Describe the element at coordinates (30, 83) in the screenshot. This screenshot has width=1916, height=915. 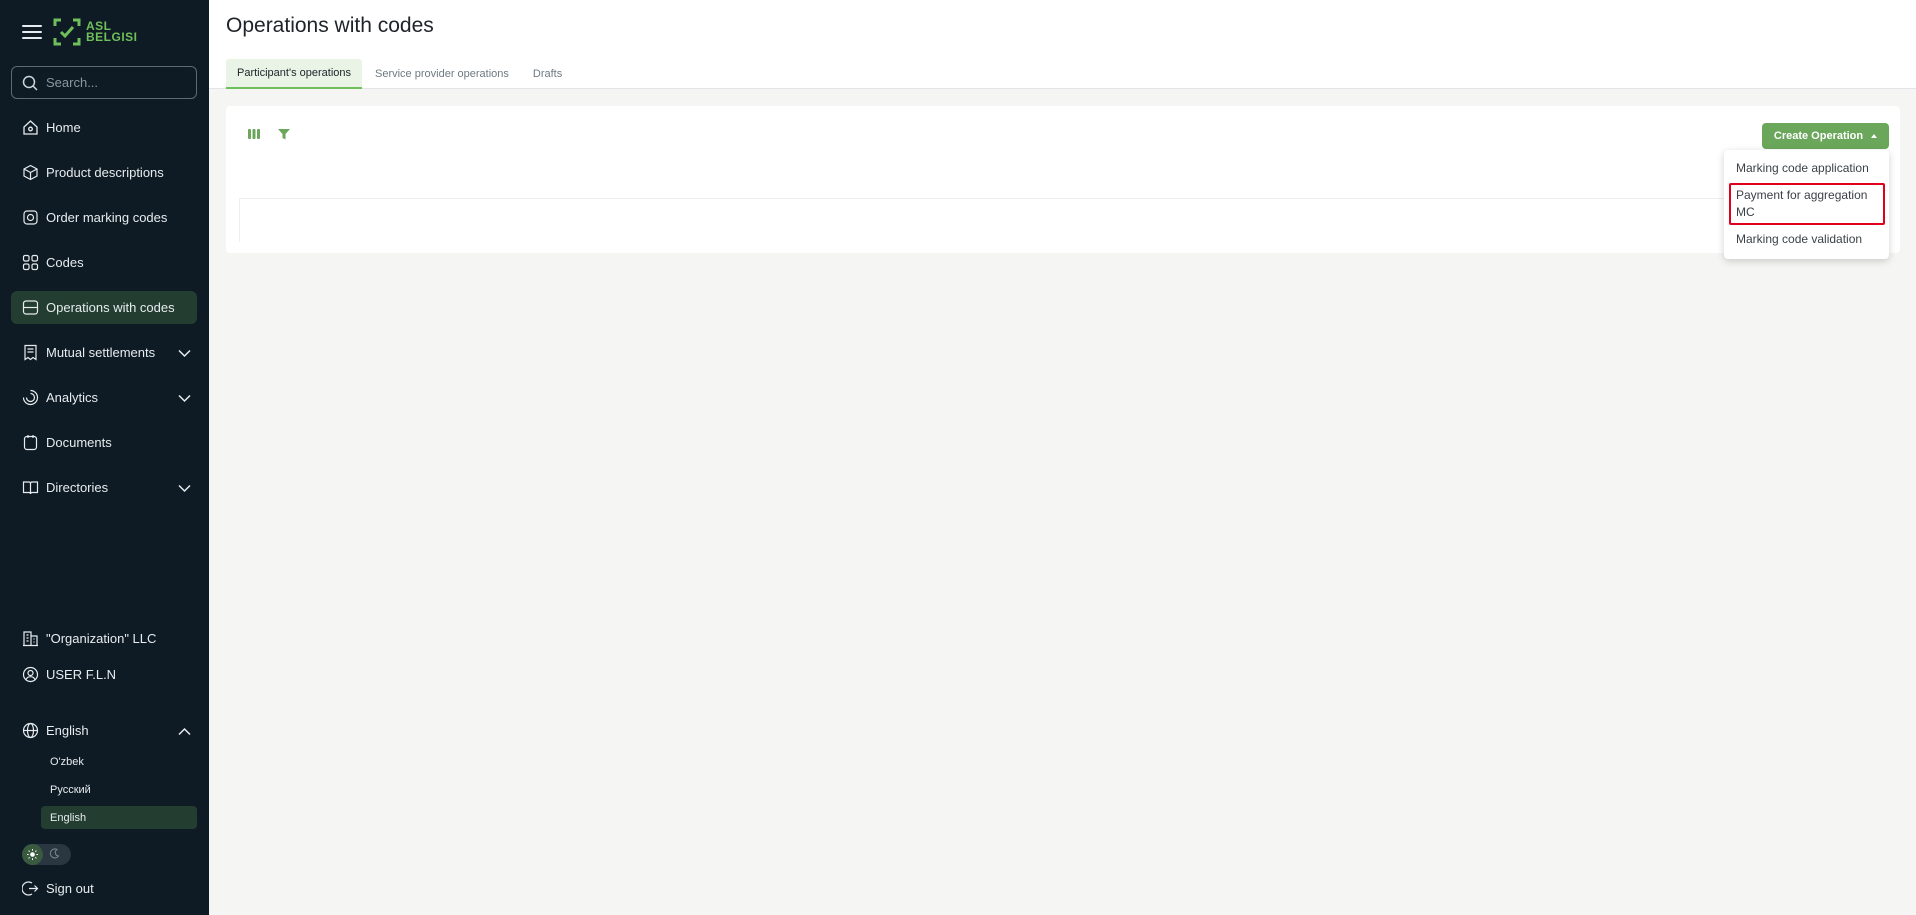
I see `search-icon` at that location.